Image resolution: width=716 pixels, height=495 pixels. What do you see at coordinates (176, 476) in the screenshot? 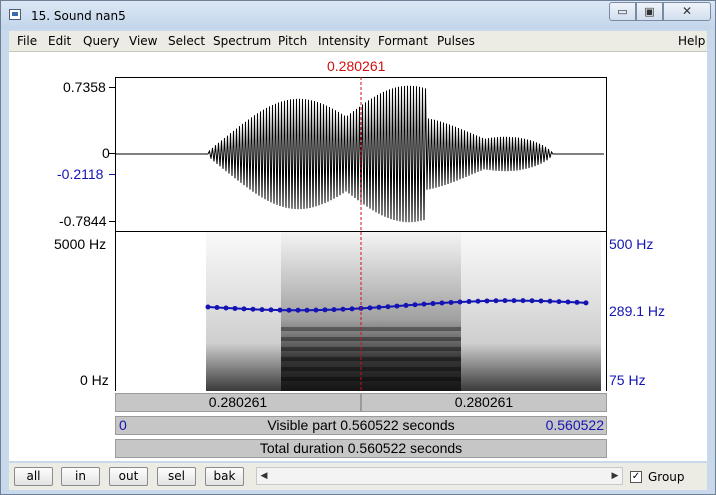
I see `zoom-selection-button: sel` at bounding box center [176, 476].